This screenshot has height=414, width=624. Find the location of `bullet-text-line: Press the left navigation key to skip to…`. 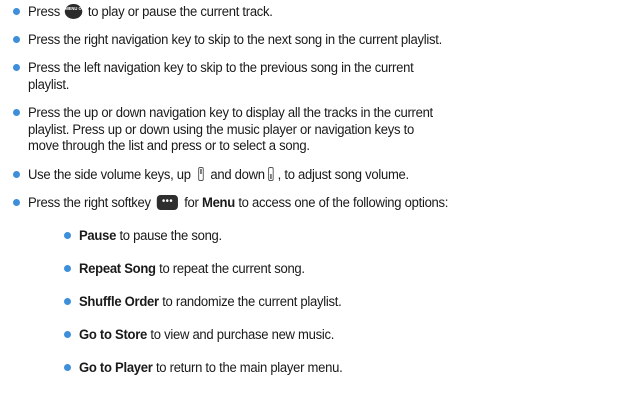

bullet-text-line: Press the left navigation key to skip to… is located at coordinates (221, 68).